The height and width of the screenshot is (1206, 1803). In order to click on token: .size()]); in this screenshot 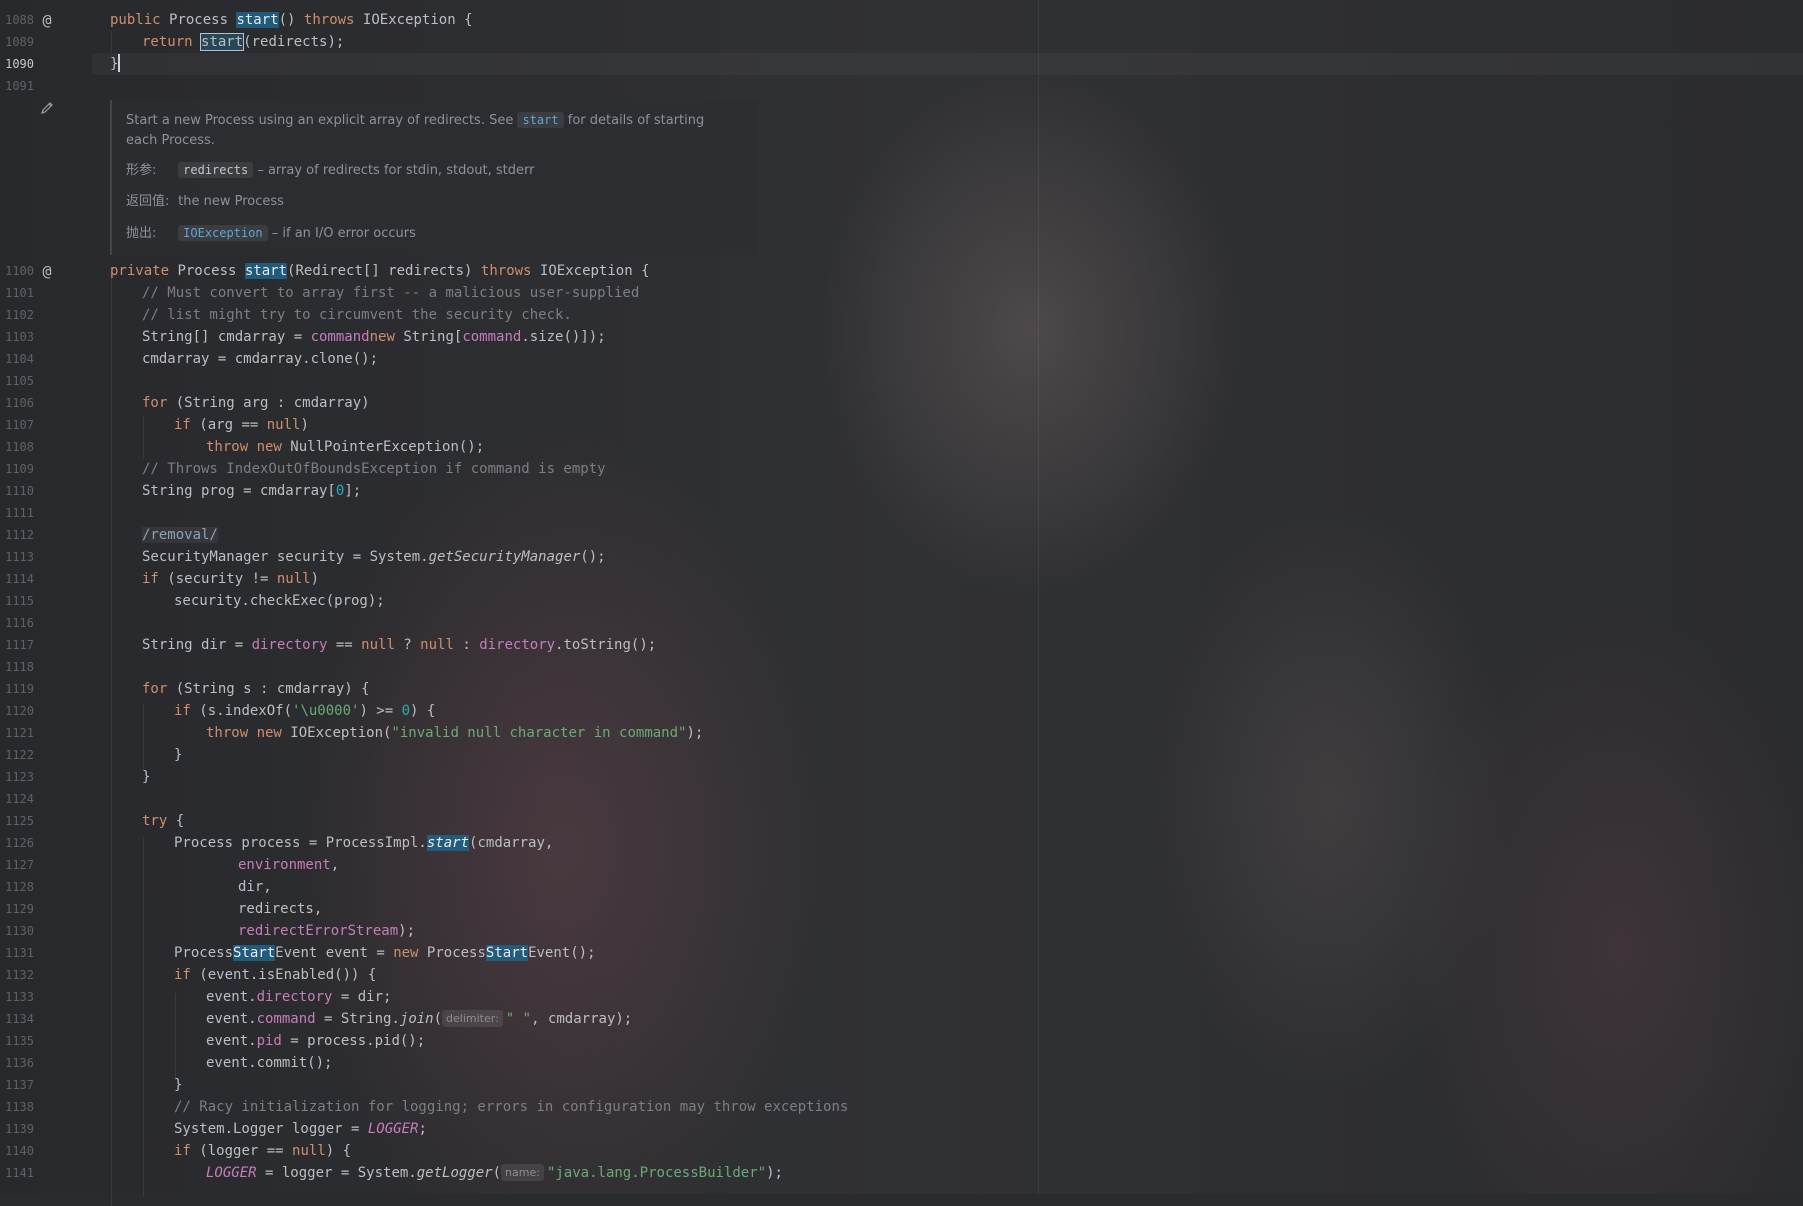, I will do `click(563, 337)`.